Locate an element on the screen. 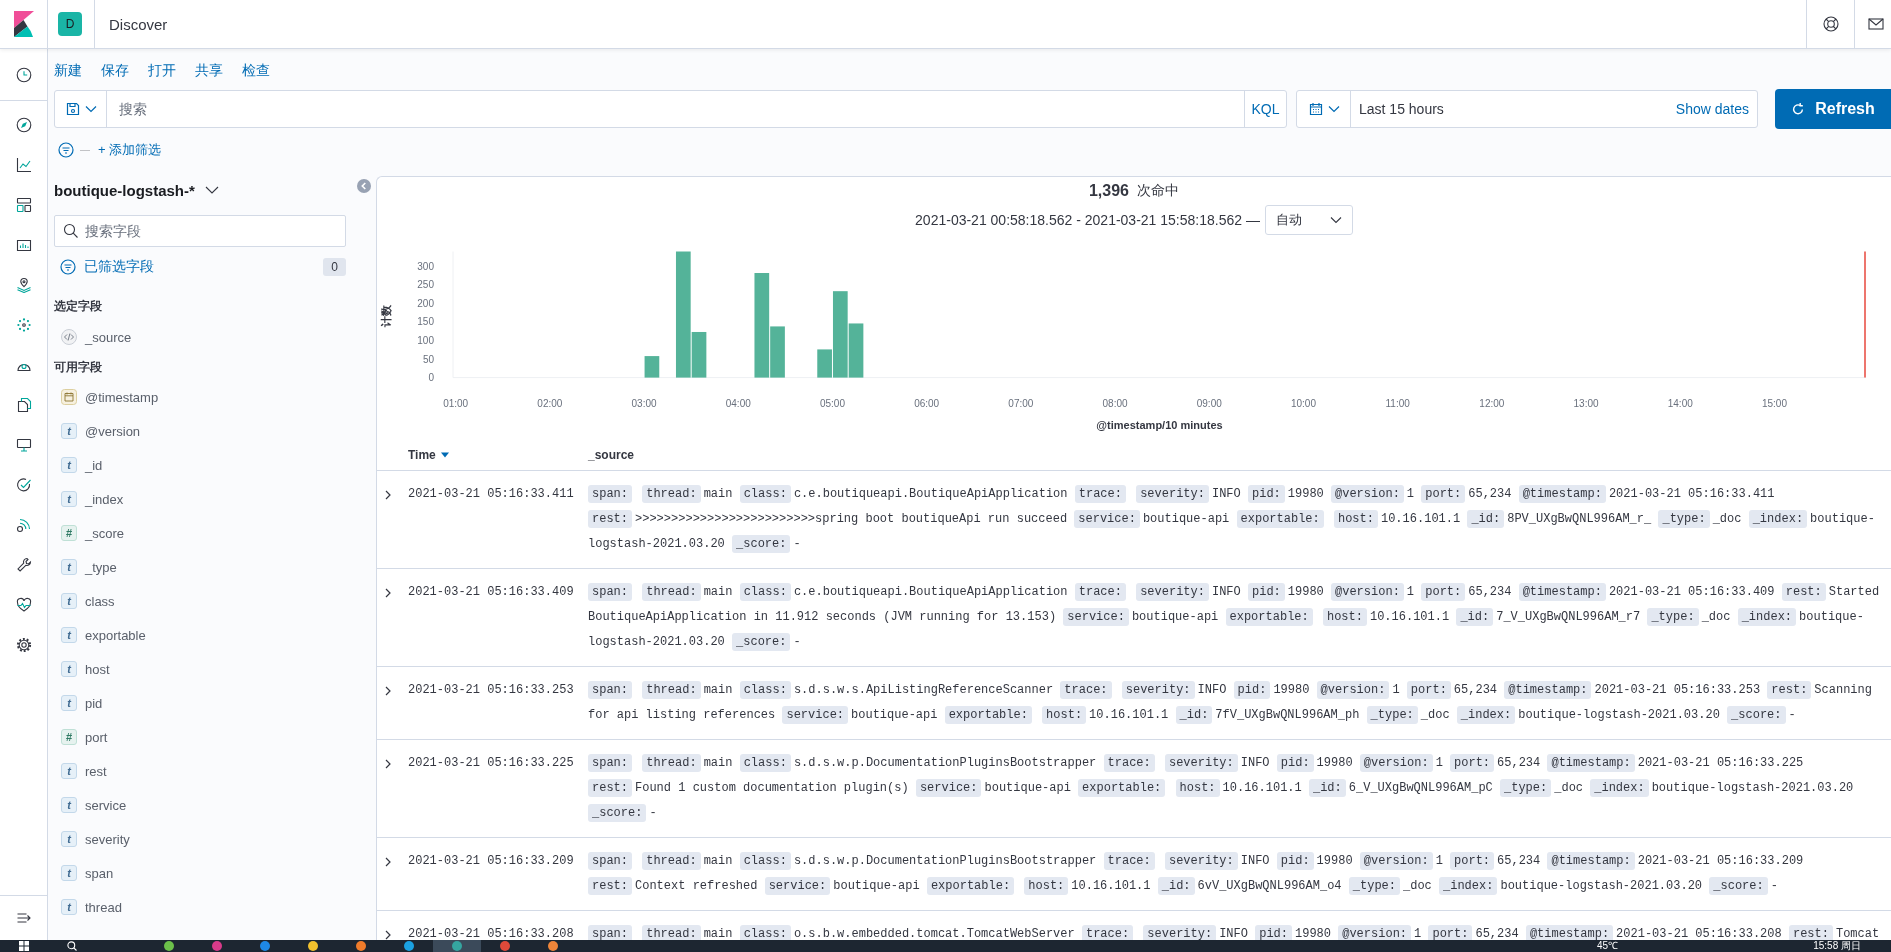 This screenshot has height=952, width=1891. mail-icon is located at coordinates (1876, 24).